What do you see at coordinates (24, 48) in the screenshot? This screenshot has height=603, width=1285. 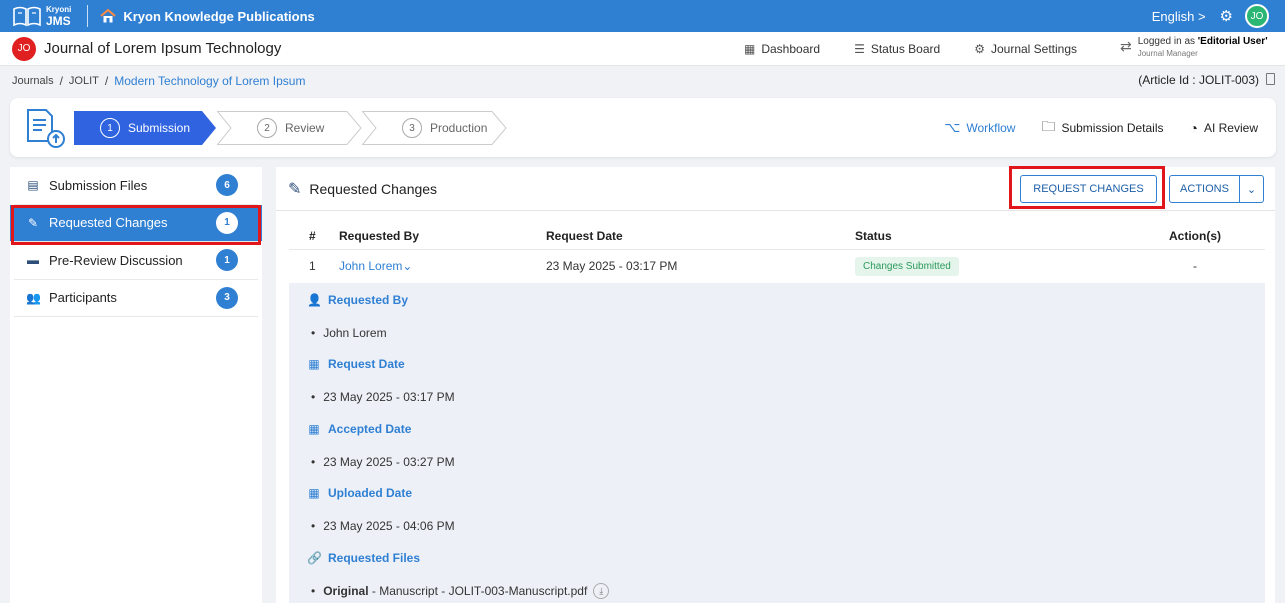 I see `journal-badge: JO` at bounding box center [24, 48].